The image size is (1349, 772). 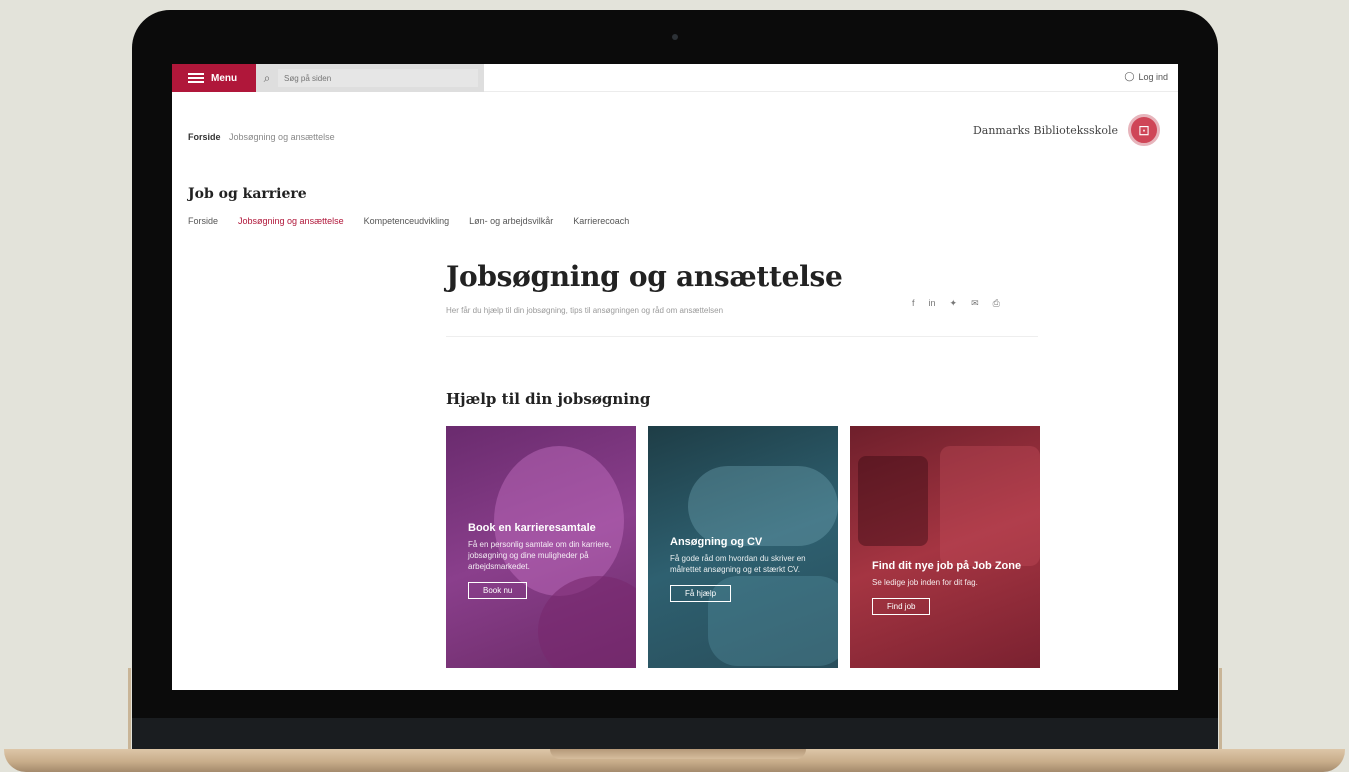 I want to click on laptop-base, so click(x=674, y=760).